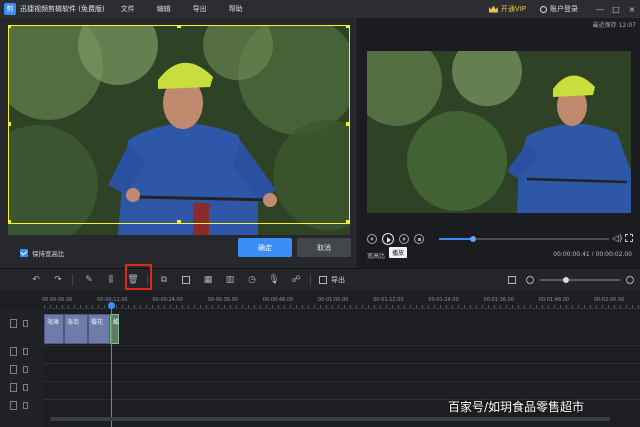  What do you see at coordinates (13, 323) in the screenshot?
I see `video-track-icon` at bounding box center [13, 323].